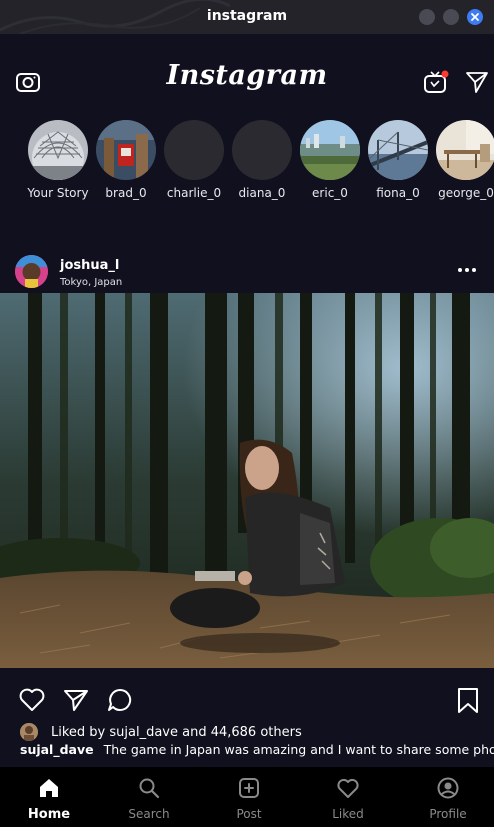 Image resolution: width=494 pixels, height=827 pixels. What do you see at coordinates (76, 700) in the screenshot?
I see `share-icon` at bounding box center [76, 700].